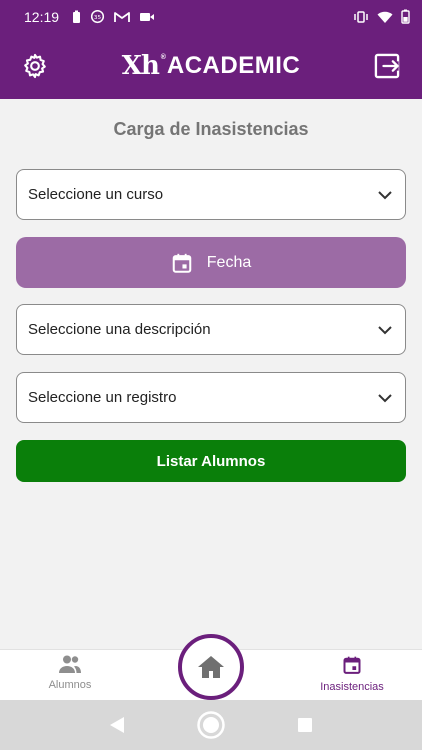 This screenshot has width=422, height=750. I want to click on wifi-icon, so click(385, 17).